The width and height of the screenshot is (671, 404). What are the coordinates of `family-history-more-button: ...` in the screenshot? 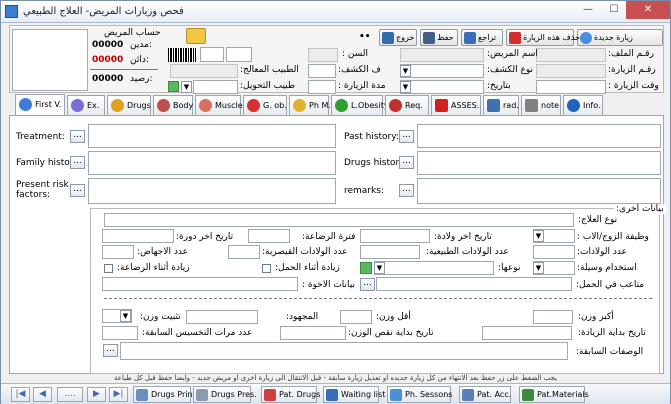 It's located at (77, 162).